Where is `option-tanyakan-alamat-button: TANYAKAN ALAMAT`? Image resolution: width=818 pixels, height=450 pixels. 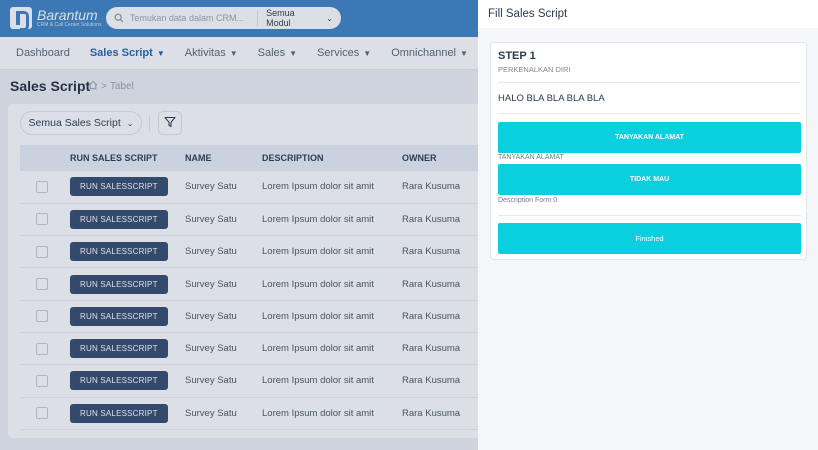 option-tanyakan-alamat-button: TANYAKAN ALAMAT is located at coordinates (649, 137).